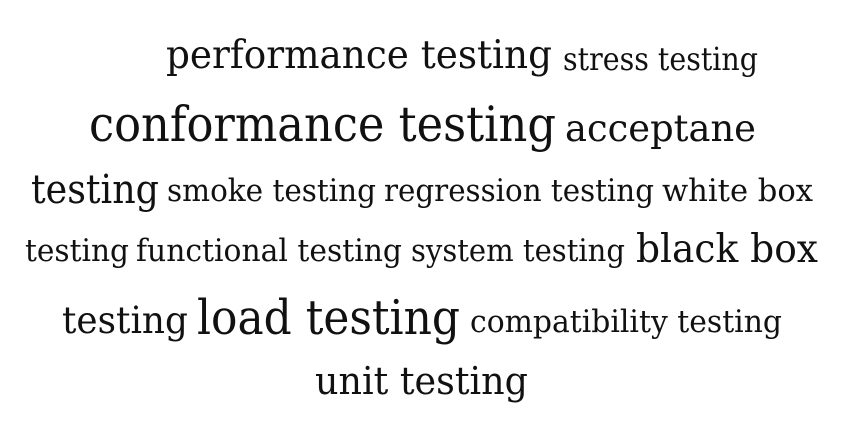 The width and height of the screenshot is (856, 440). I want to click on word-functional-testing: functional testing, so click(269, 251).